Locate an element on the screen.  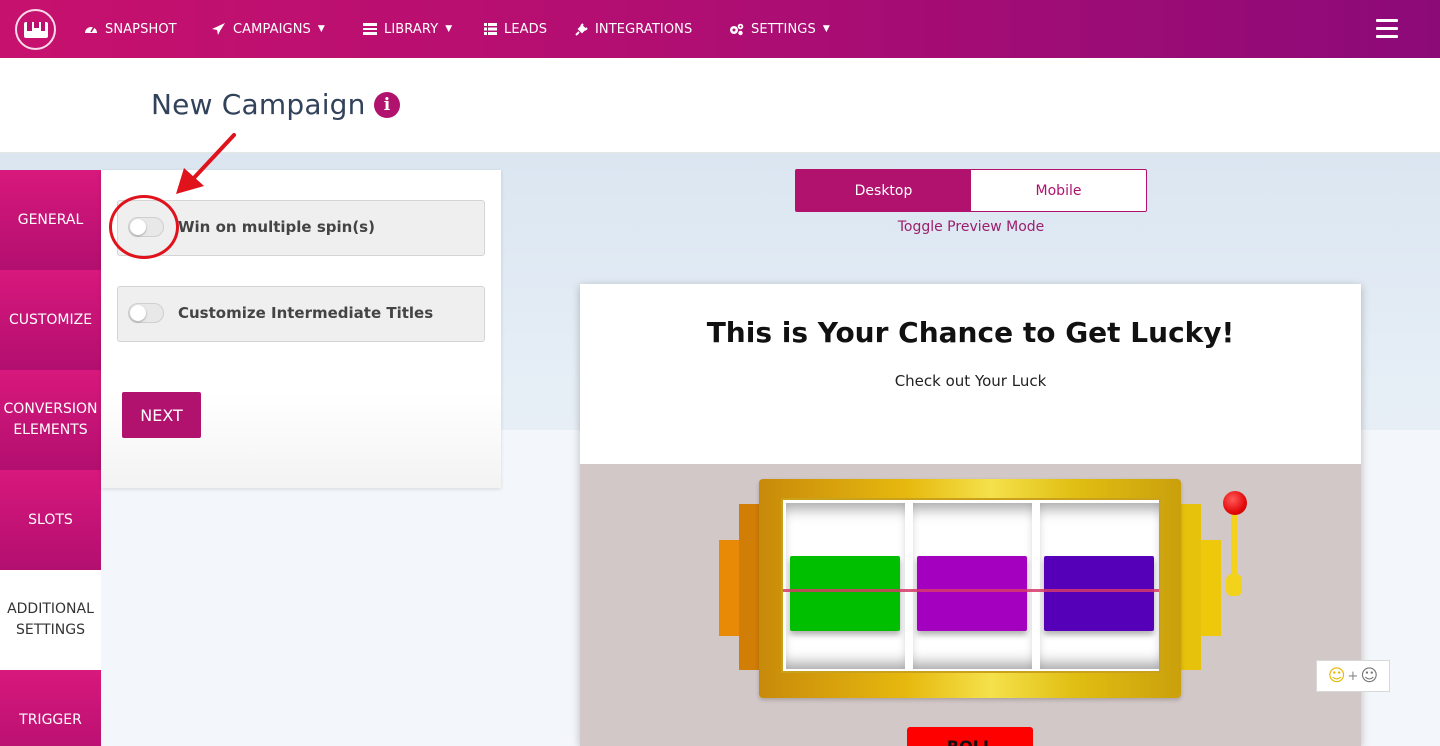
nav-integrations: INTEGRATIONS is located at coordinates (633, 29).